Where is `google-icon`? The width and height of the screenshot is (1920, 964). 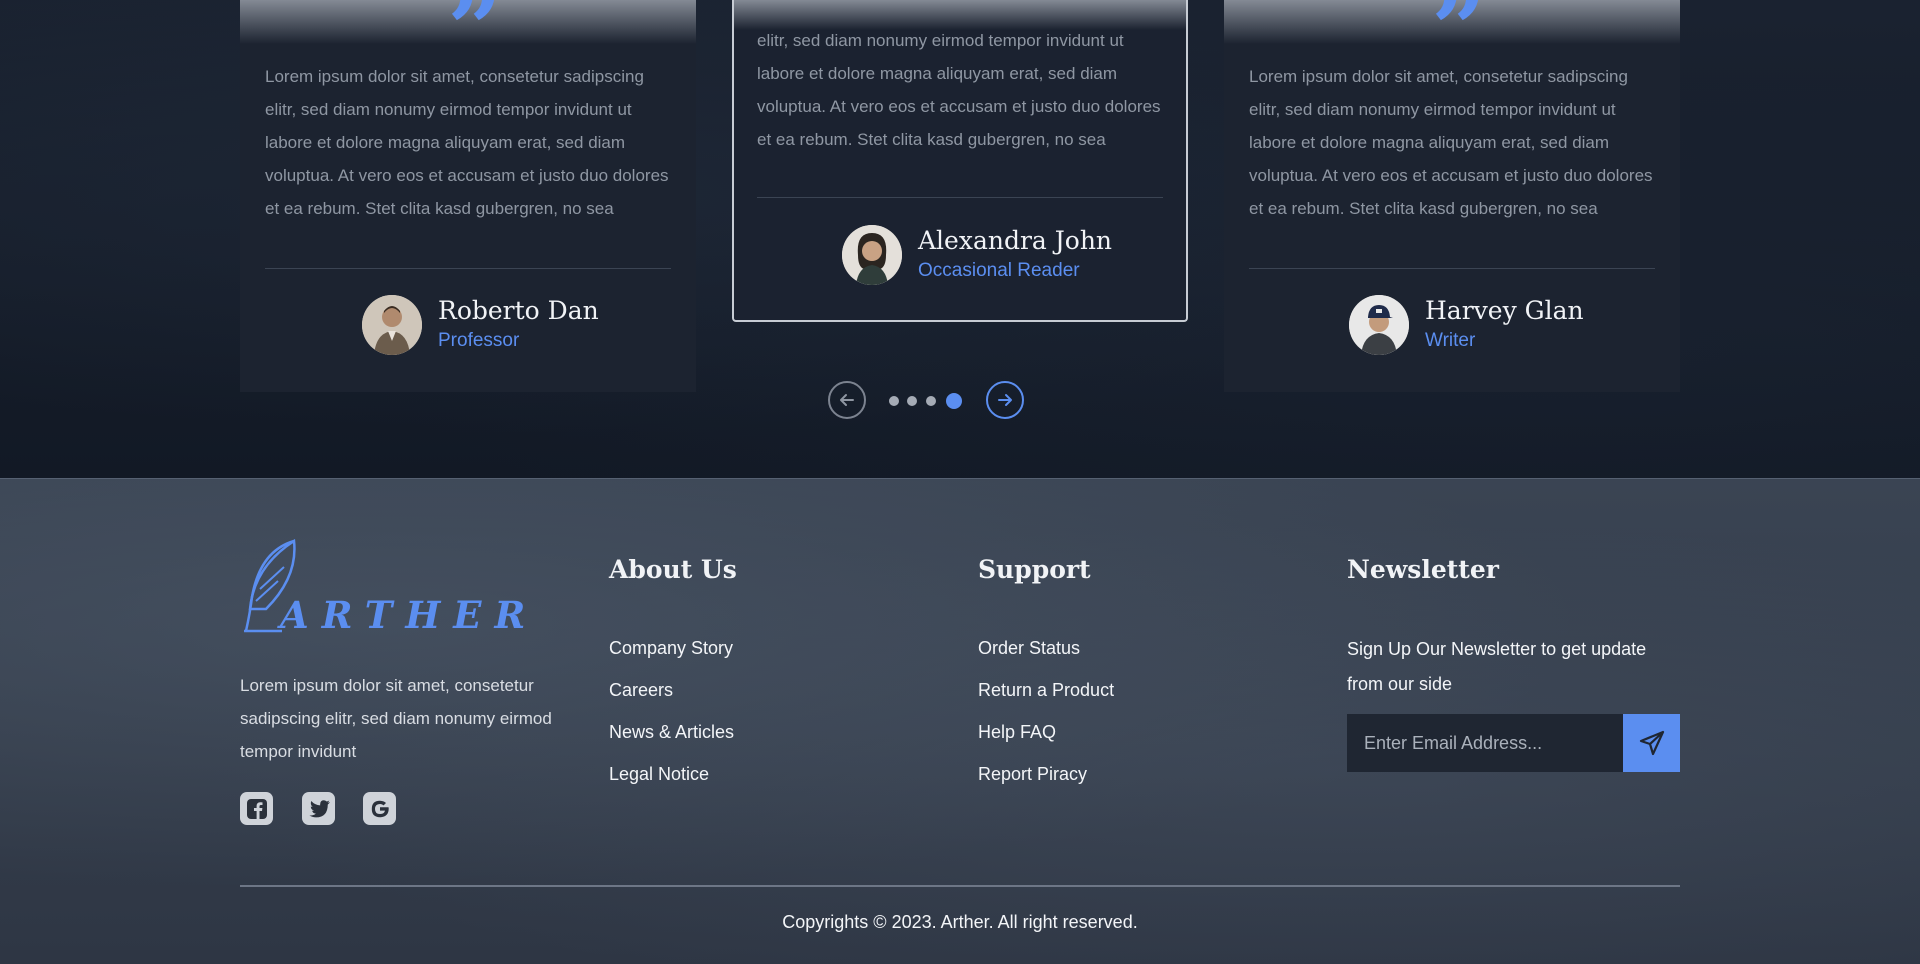 google-icon is located at coordinates (380, 808).